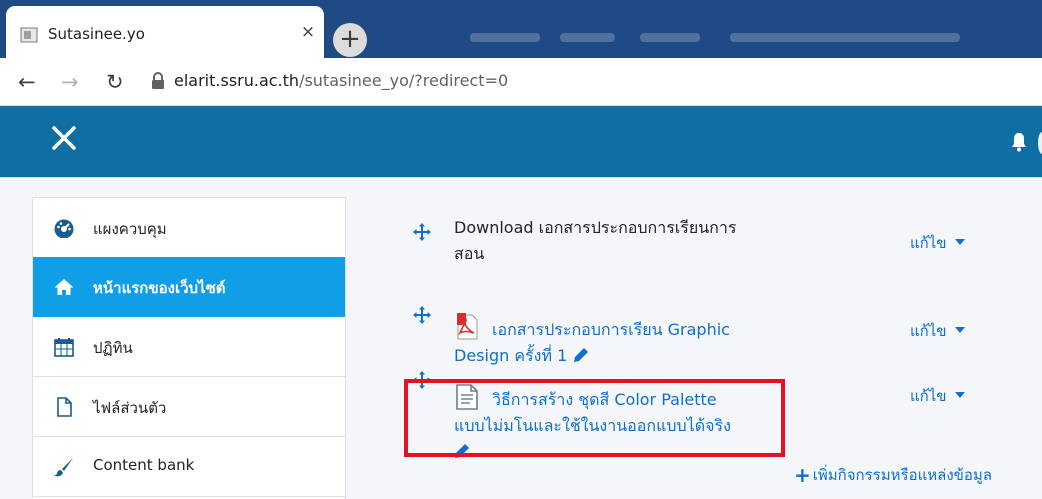 Image resolution: width=1042 pixels, height=499 pixels. Describe the element at coordinates (159, 288) in the screenshot. I see `nav-label: หน้าแรกของเว็บไซต์` at that location.